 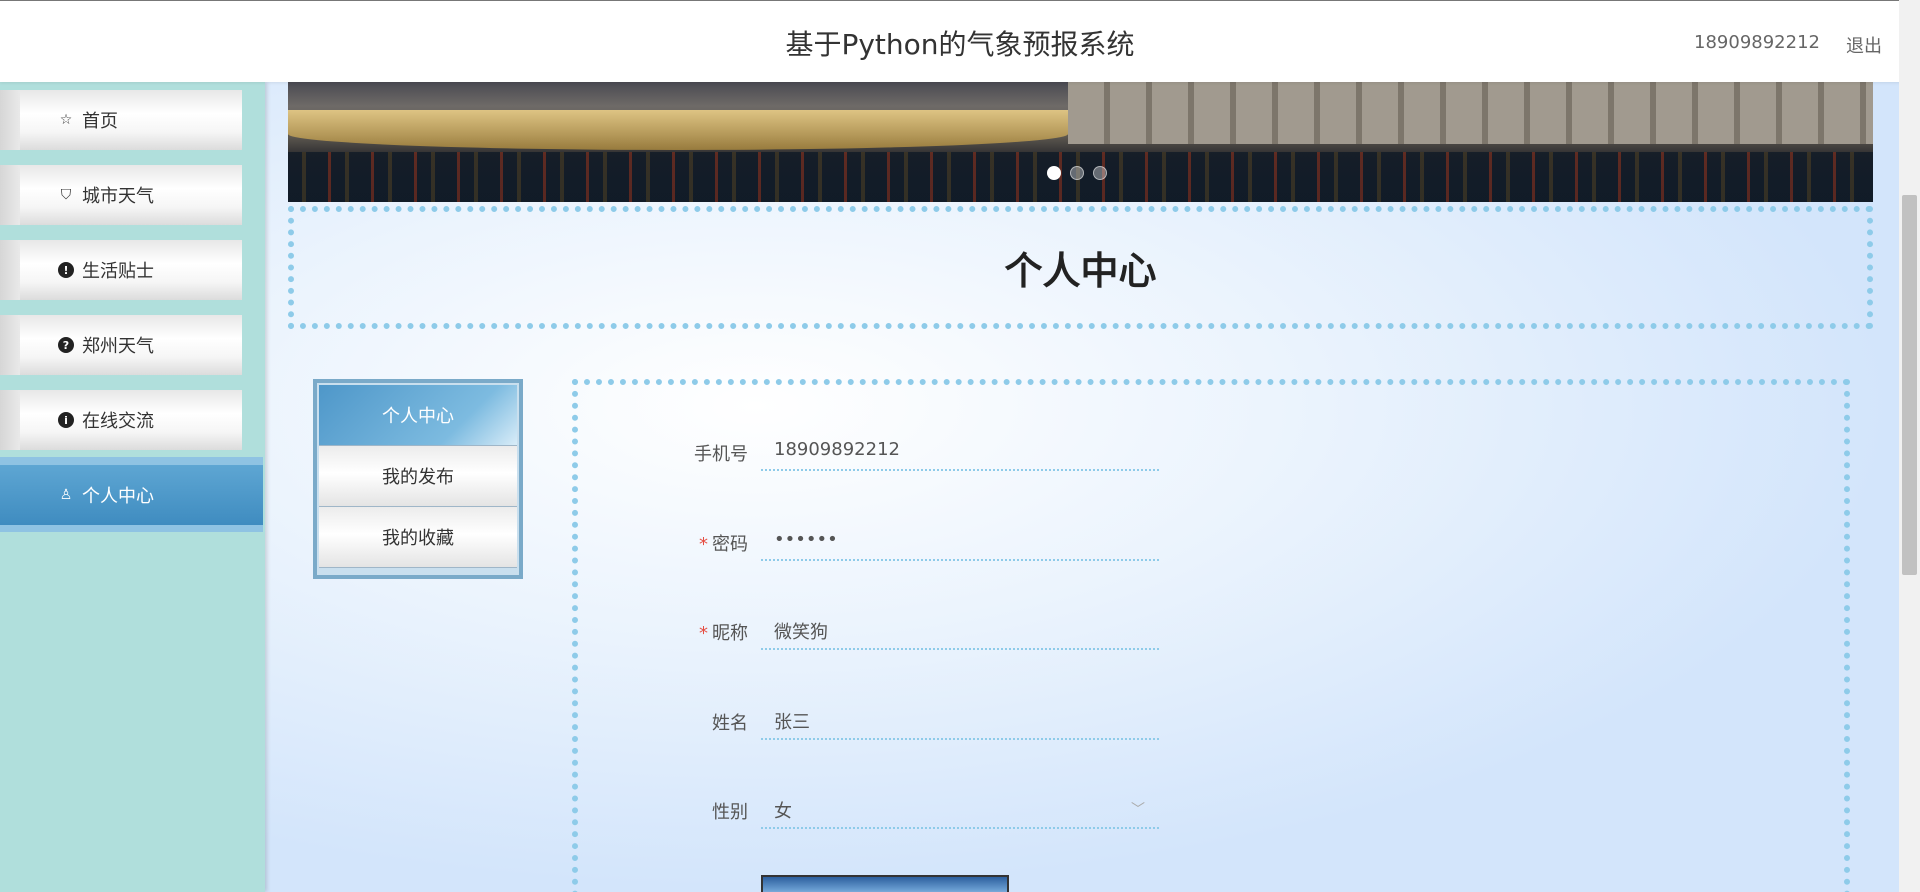 I want to click on page-title-box: 个人中心, so click(x=1080, y=267).